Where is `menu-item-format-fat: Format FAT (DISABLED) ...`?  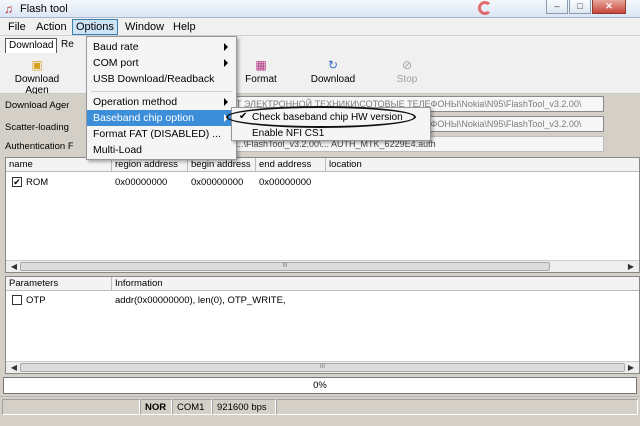 menu-item-format-fat: Format FAT (DISABLED) ... is located at coordinates (161, 134).